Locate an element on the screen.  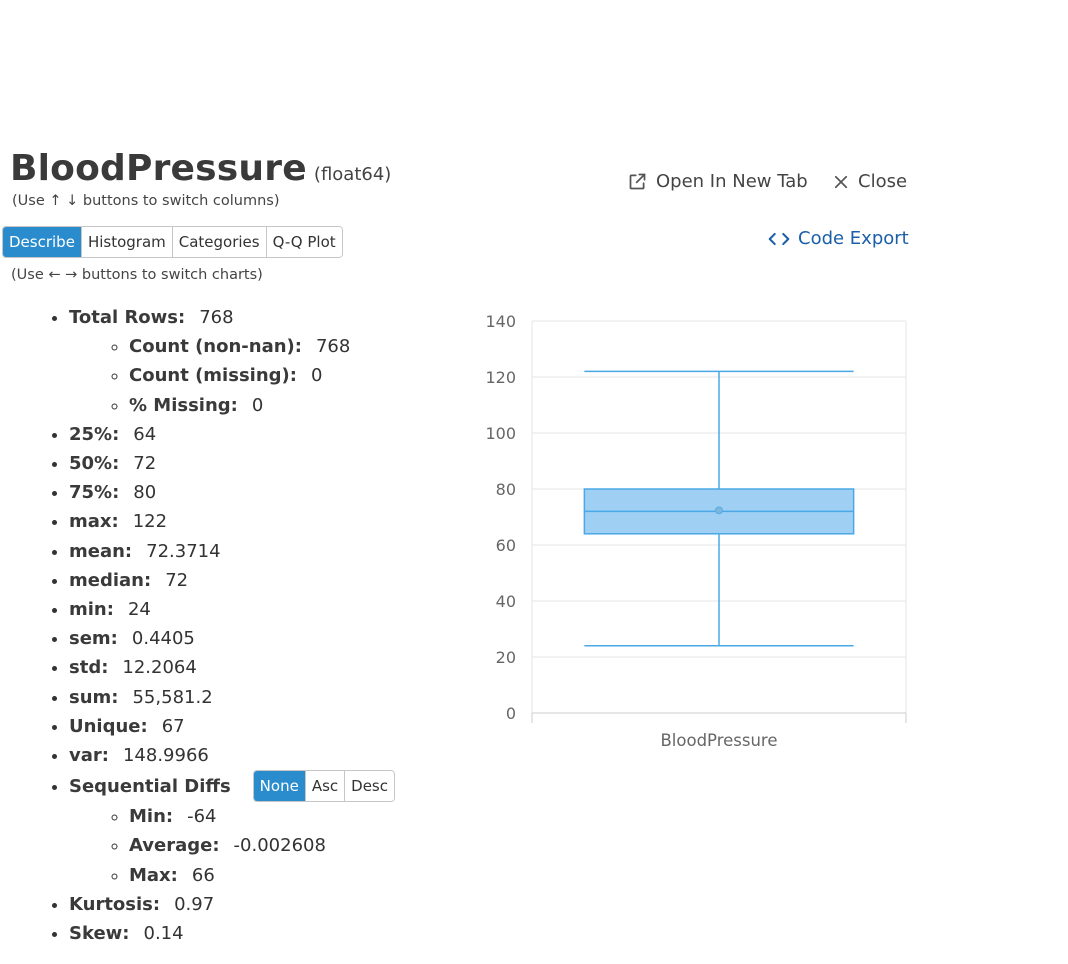
chart-switch-hint: (Use ← → buttons to switch charts) is located at coordinates (137, 275).